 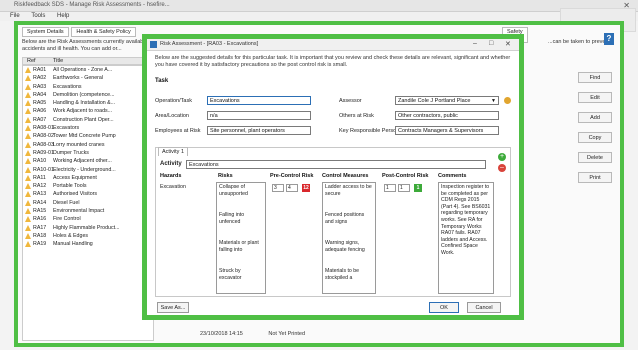 I want to click on list-item: RA15 Environmental Impact, so click(x=88, y=211).